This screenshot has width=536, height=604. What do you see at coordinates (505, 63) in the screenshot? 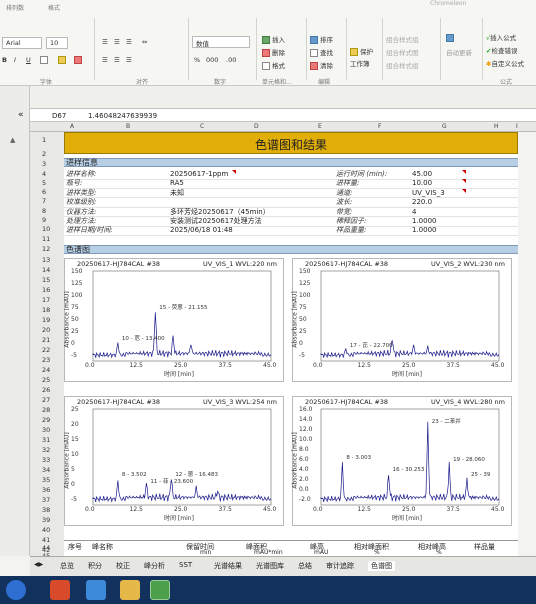
I see `custom-formula-button: ✱自定义公式` at bounding box center [505, 63].